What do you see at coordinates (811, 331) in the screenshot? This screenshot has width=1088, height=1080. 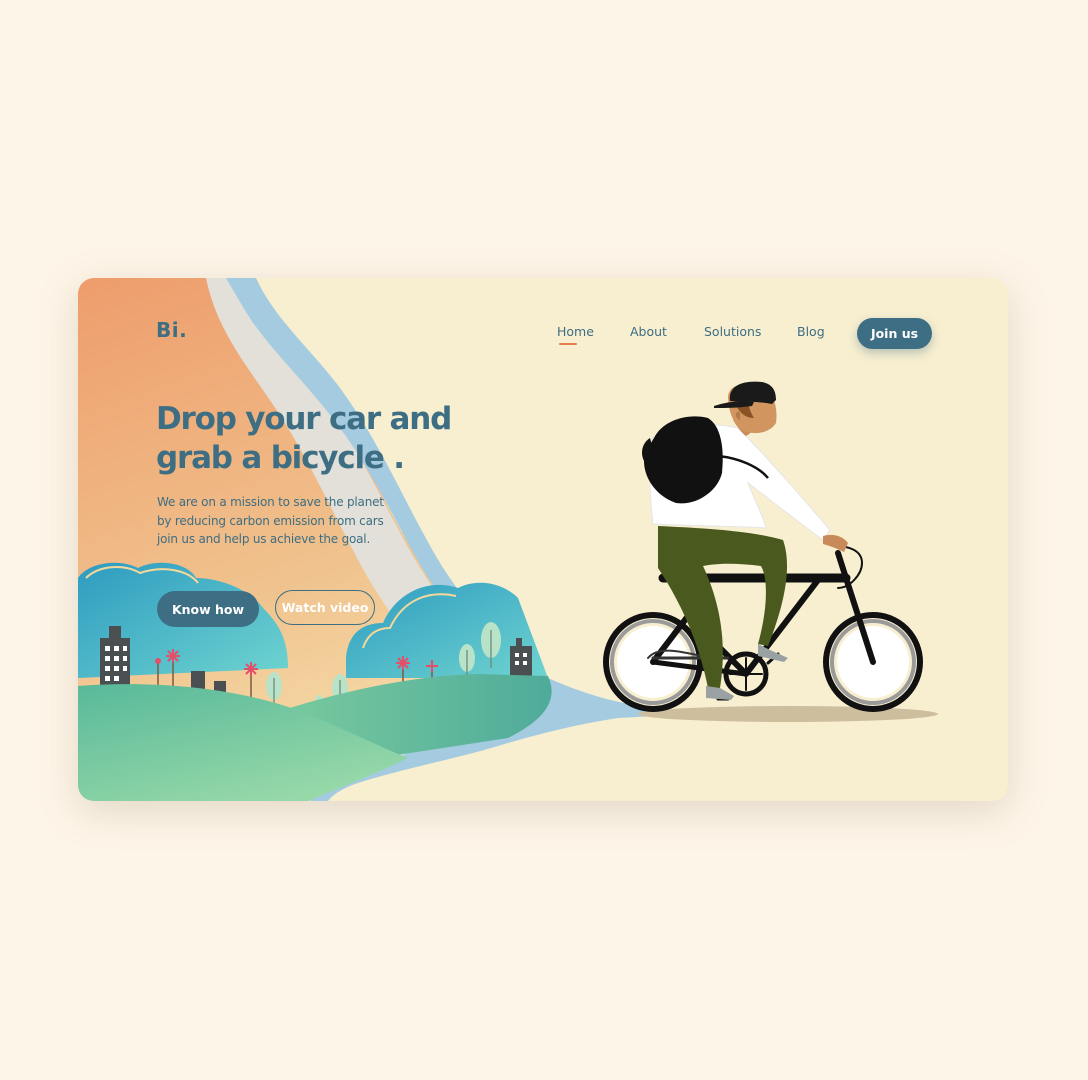 I see `nav-blog: Blog` at bounding box center [811, 331].